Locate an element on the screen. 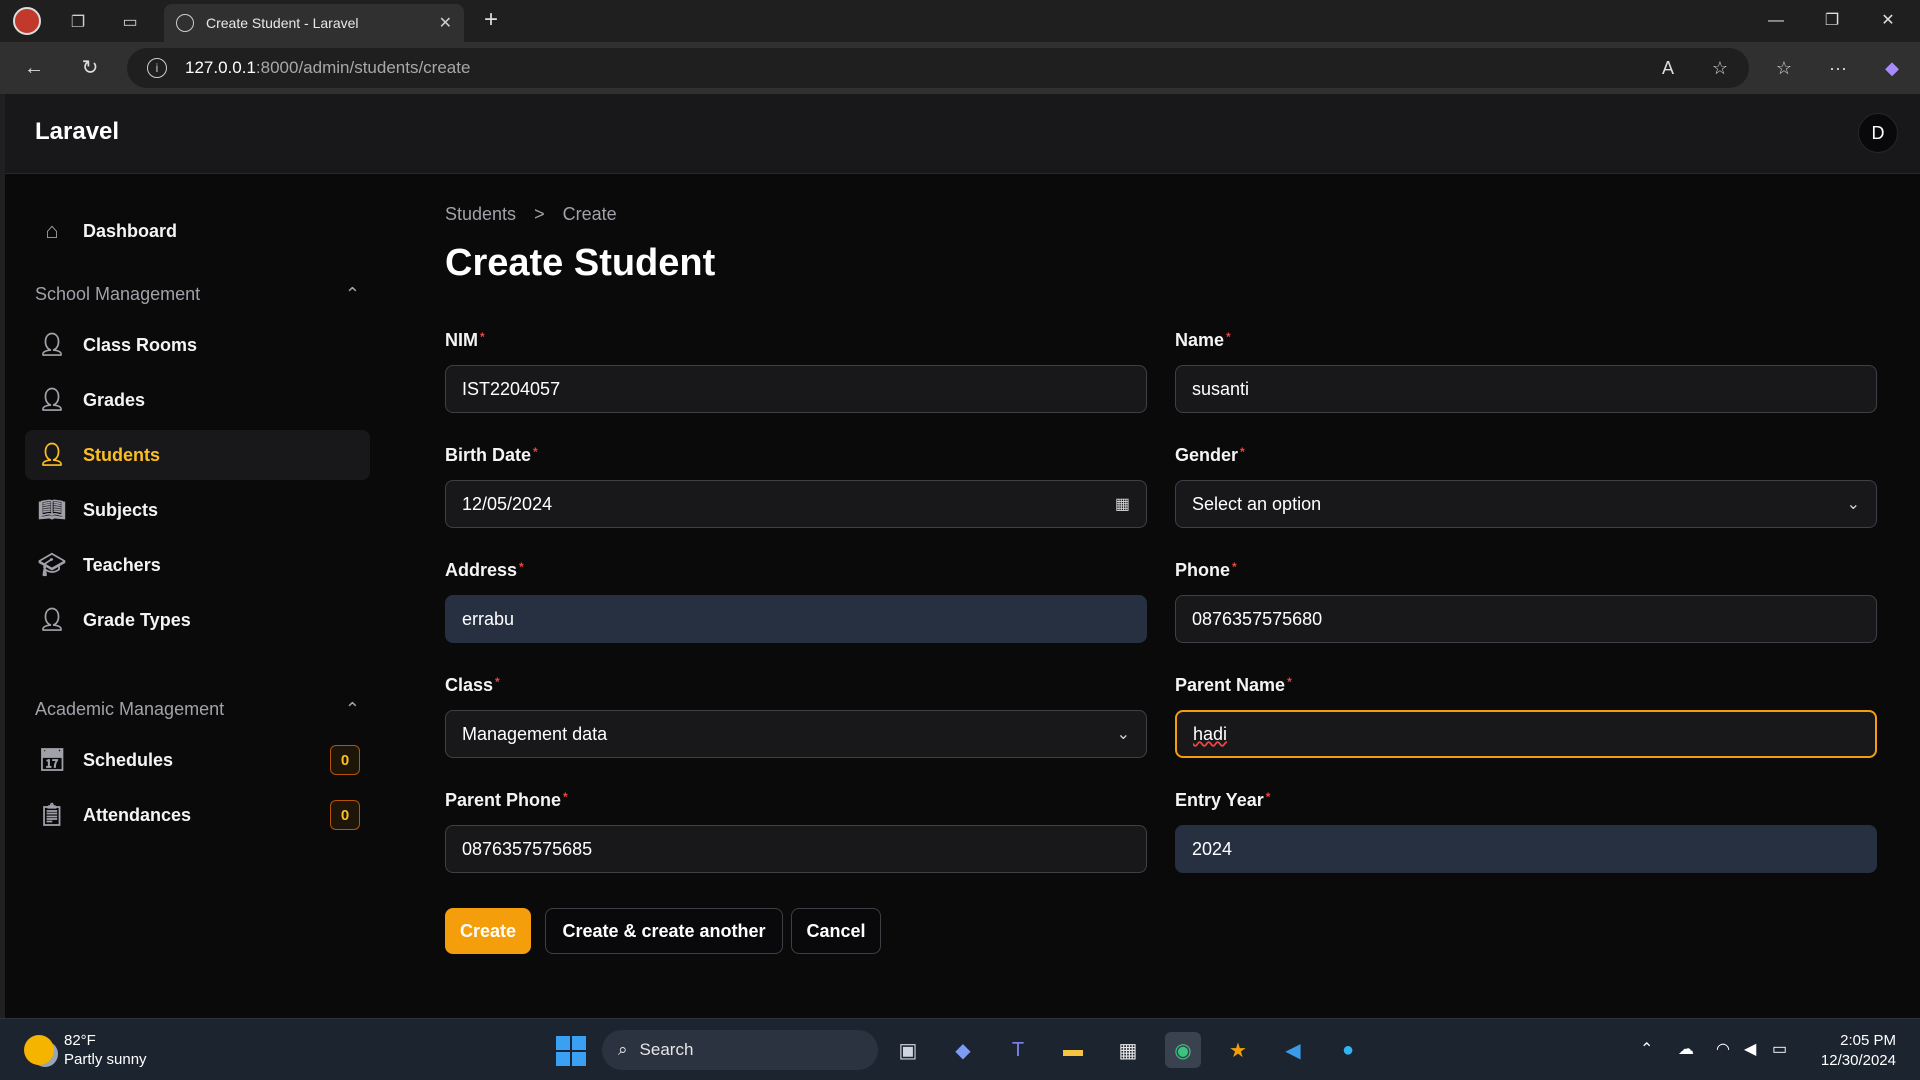 The height and width of the screenshot is (1080, 1920). restore-icon: ❐ is located at coordinates (1832, 21).